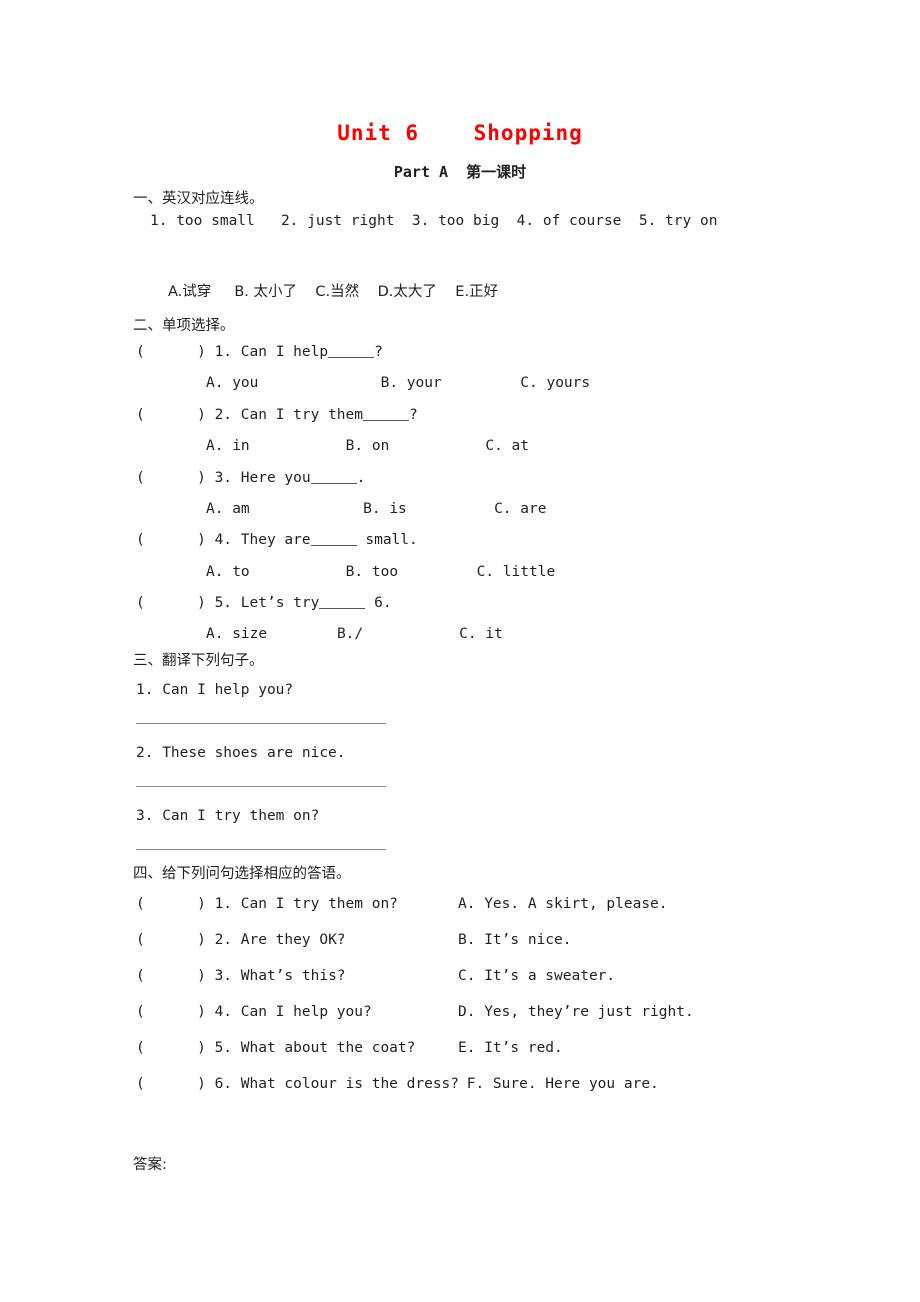 The image size is (920, 1302). Describe the element at coordinates (198, 661) in the screenshot. I see `section-3-heading: 三、翻译下列句子。` at that location.